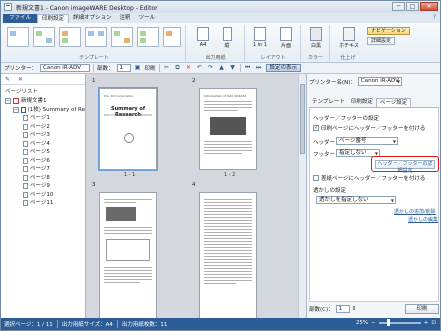  I want to click on ribbon-tab-bar: ファイル 印刷設定 詳細オプション 注釈 ツール ?, so click(220, 18).